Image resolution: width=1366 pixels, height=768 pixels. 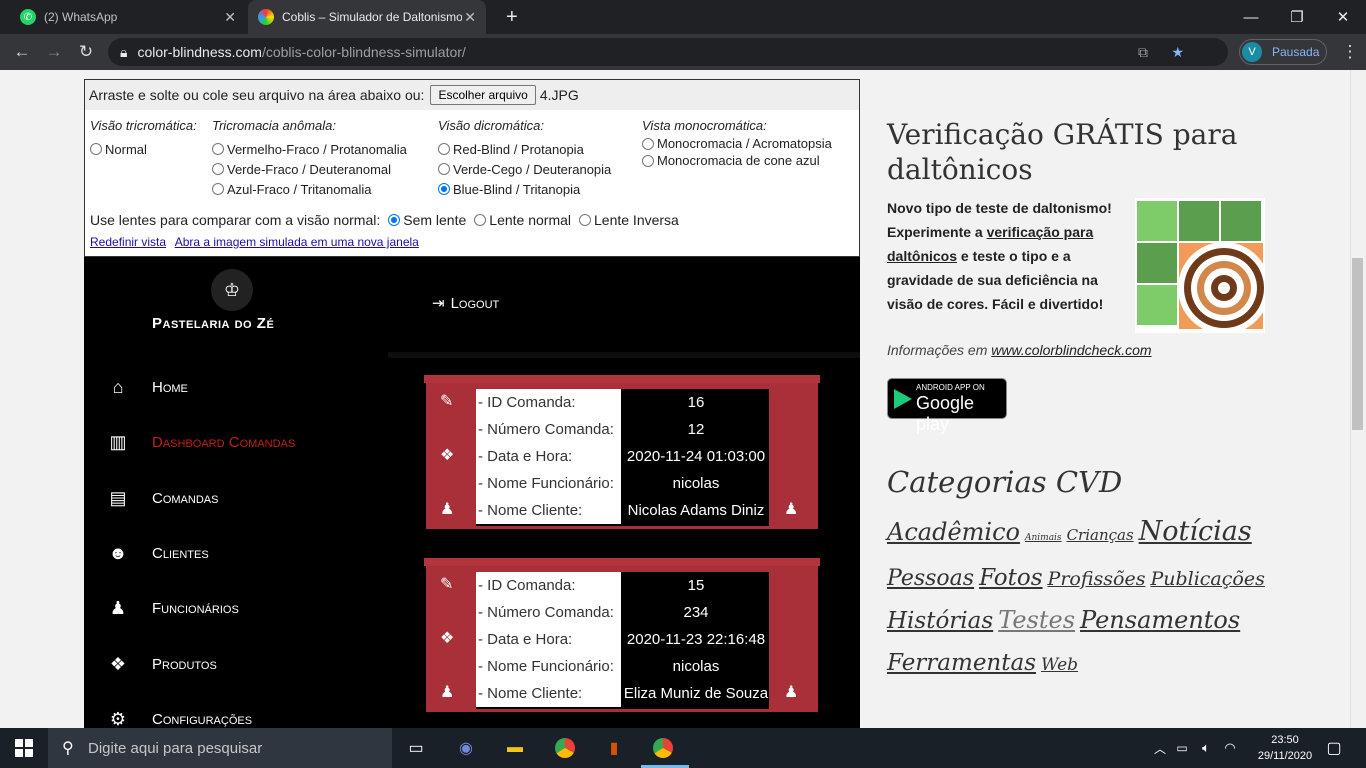 What do you see at coordinates (1283, 52) in the screenshot?
I see `profile-button: V Pausada` at bounding box center [1283, 52].